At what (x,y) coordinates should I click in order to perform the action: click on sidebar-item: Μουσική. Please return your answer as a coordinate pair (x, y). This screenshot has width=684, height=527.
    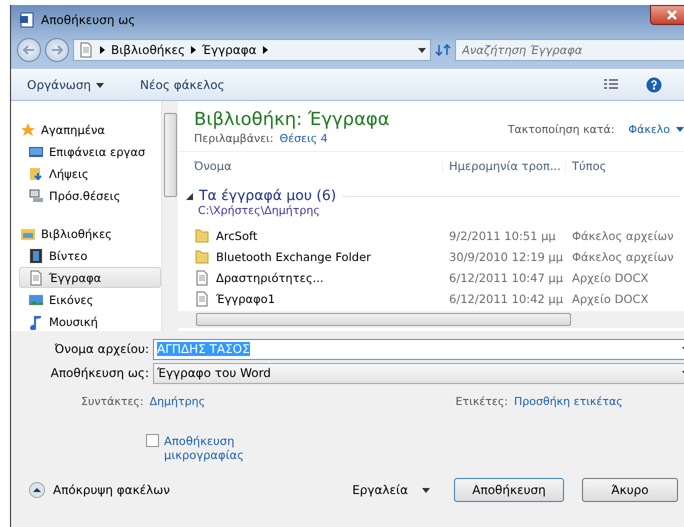
    Looking at the image, I should click on (90, 321).